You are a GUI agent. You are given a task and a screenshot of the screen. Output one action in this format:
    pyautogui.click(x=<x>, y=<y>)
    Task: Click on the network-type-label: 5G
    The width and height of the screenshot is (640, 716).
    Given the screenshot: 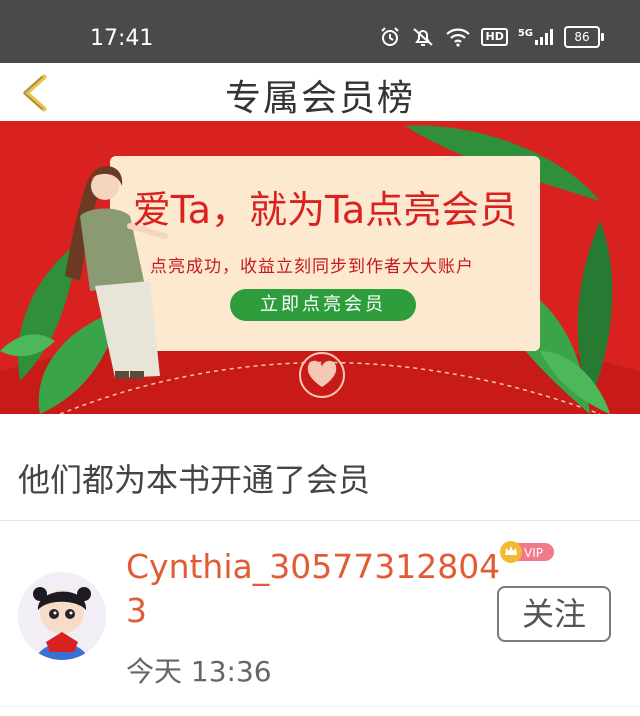 What is the action you would take?
    pyautogui.click(x=525, y=33)
    